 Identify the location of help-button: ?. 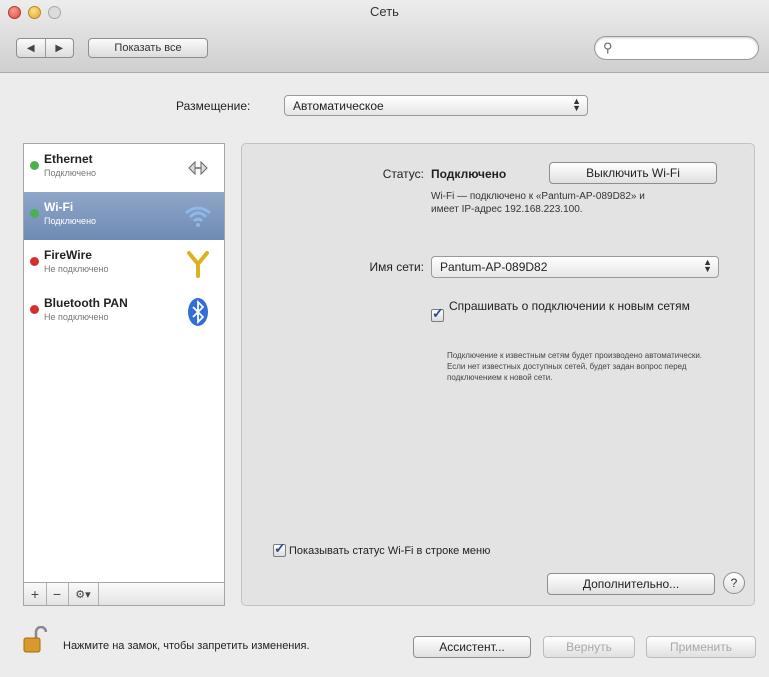
(734, 583).